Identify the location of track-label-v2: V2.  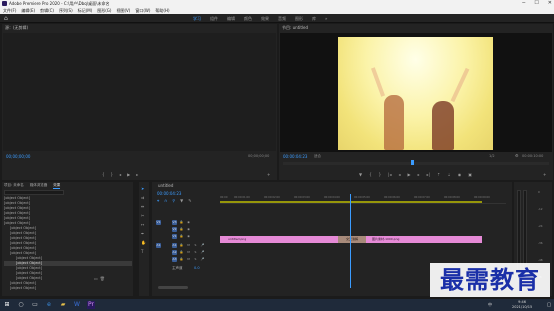
(174, 229).